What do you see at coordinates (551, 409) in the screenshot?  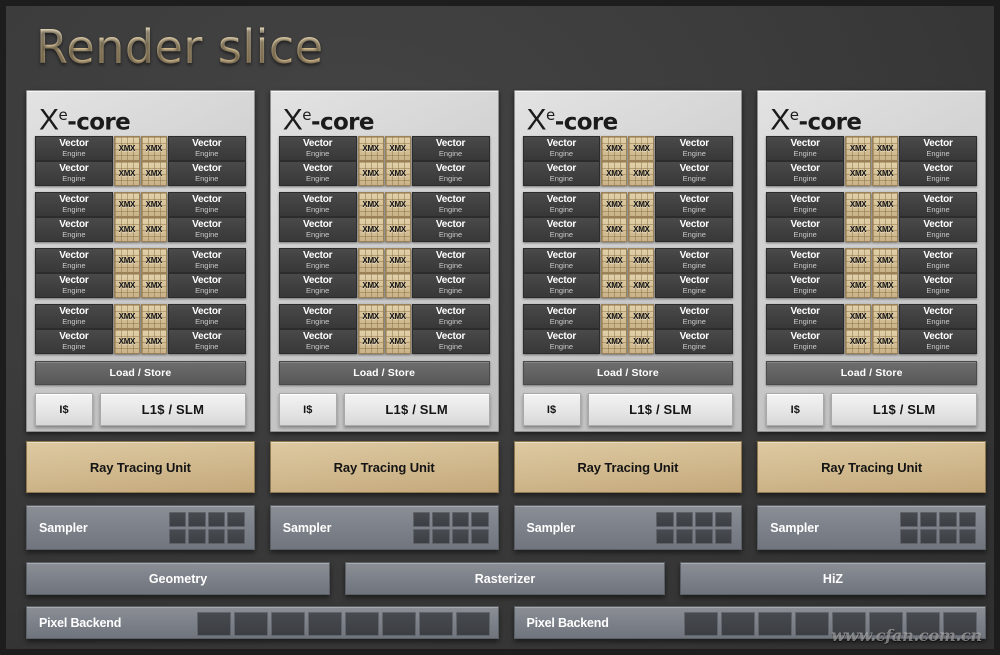 I see `instruction-cache: I$` at bounding box center [551, 409].